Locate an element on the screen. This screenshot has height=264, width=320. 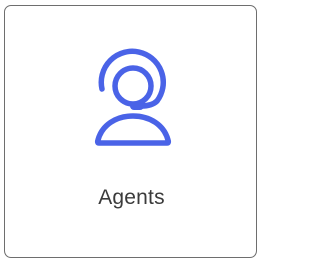
tile-label: Agents is located at coordinates (131, 197).